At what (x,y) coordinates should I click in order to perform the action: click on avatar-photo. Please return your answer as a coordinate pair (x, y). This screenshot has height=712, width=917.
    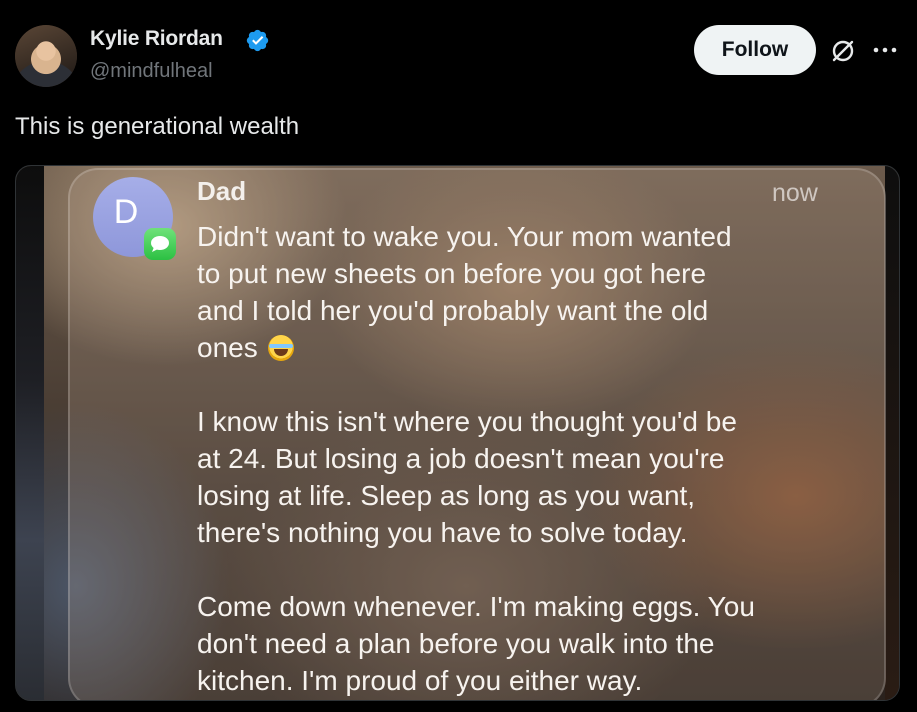
    Looking at the image, I should click on (46, 56).